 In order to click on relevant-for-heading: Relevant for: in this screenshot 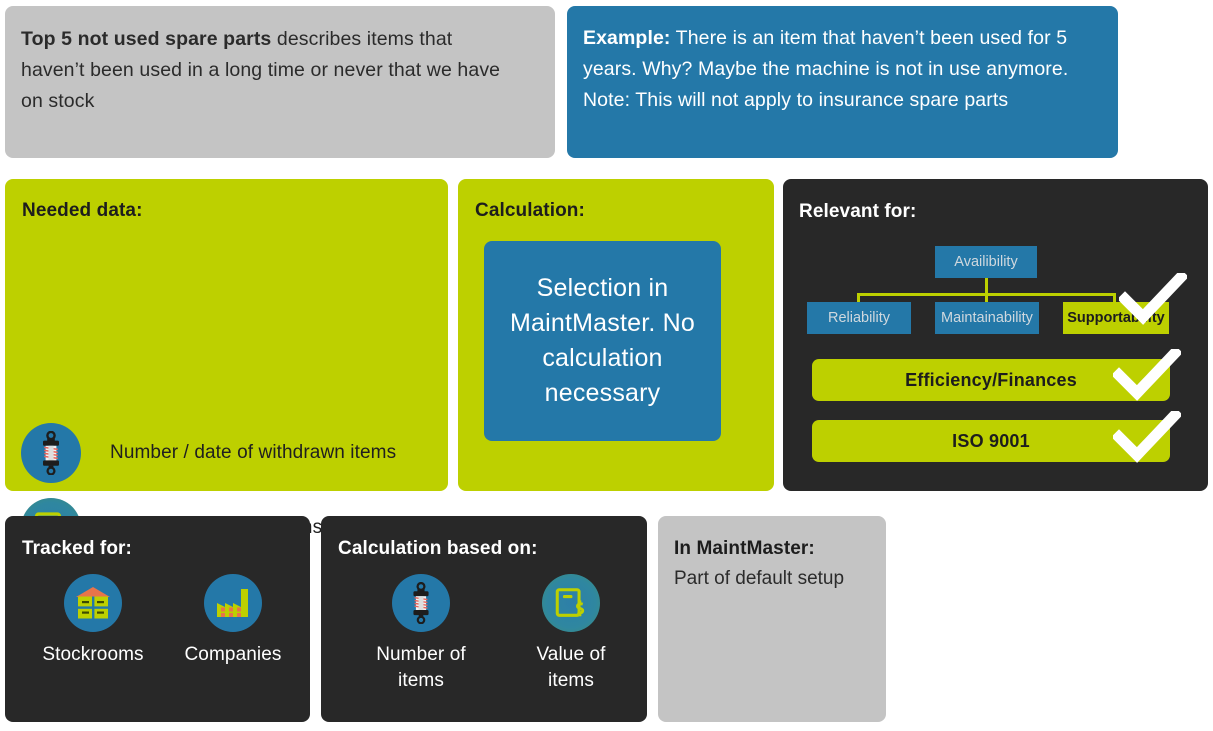, I will do `click(858, 211)`.